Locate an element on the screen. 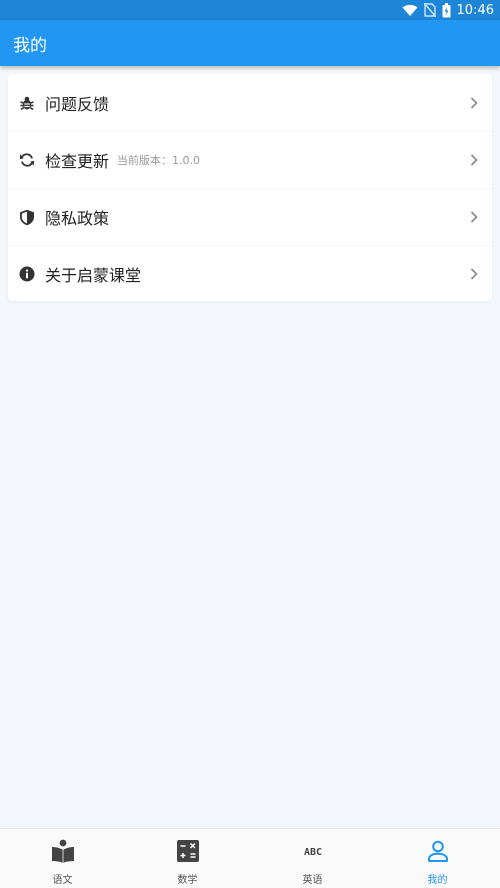 The width and height of the screenshot is (500, 888). nav-tab-english: ABC 英语 is located at coordinates (312, 858).